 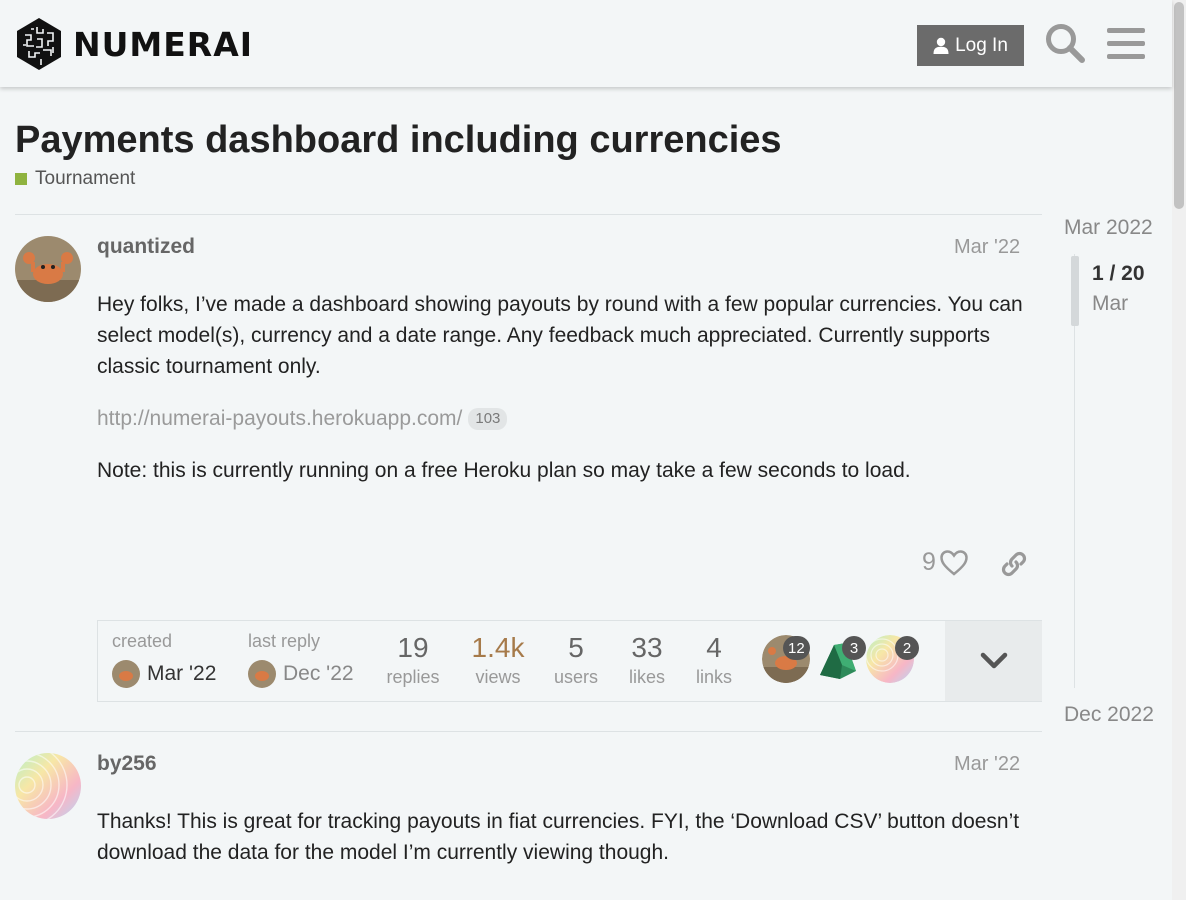 I want to click on last-reply-date: Dec '22, so click(x=301, y=674).